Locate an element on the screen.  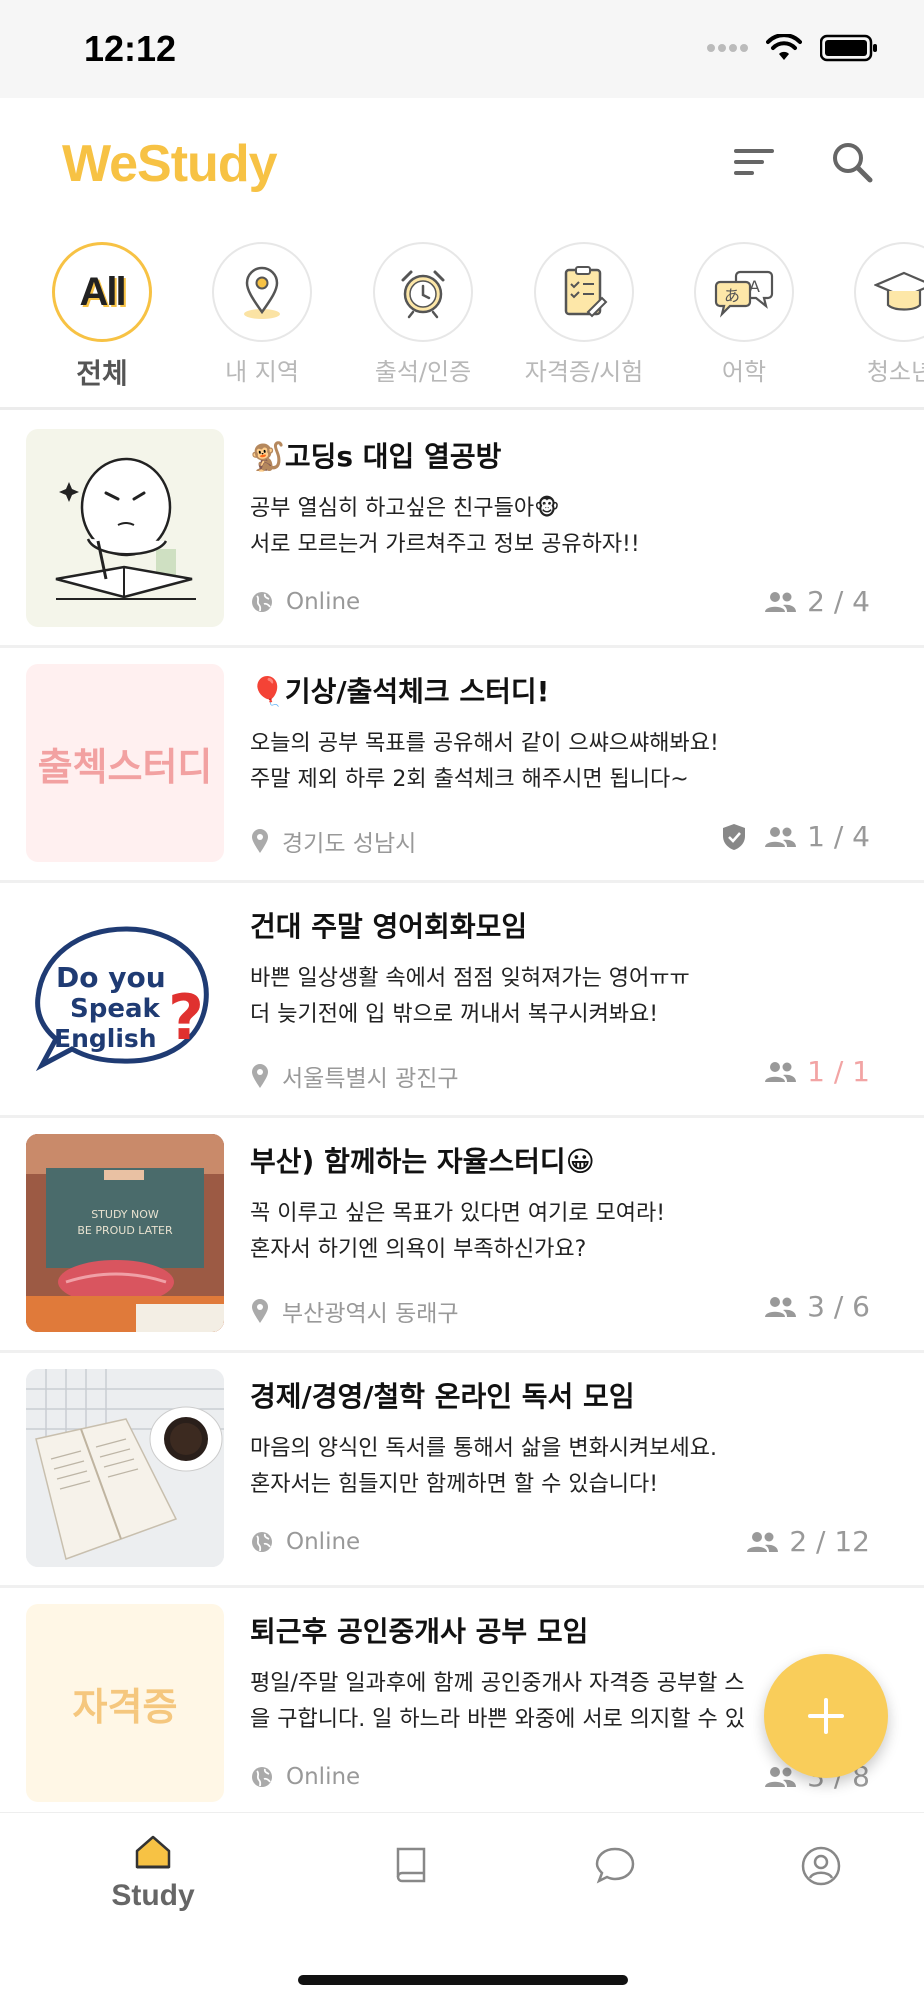
study-title: 퇴근후 공인중개사 공부 모임 is located at coordinates (419, 1631).